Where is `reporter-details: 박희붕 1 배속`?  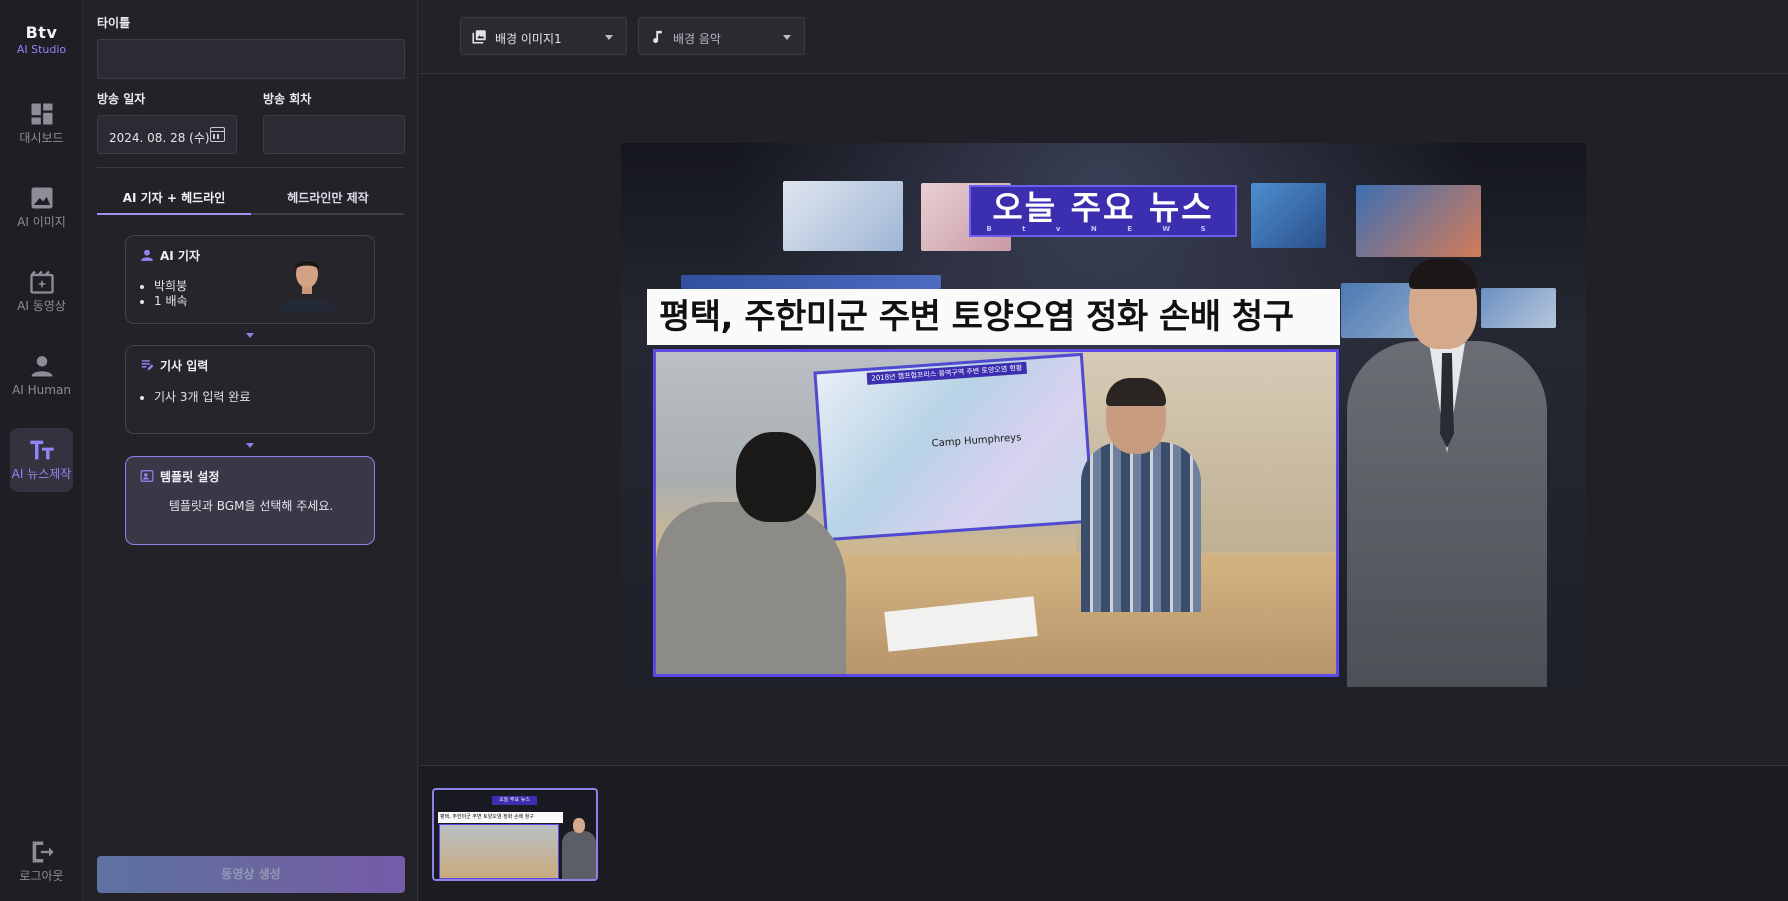 reporter-details: 박희붕 1 배속 is located at coordinates (171, 294).